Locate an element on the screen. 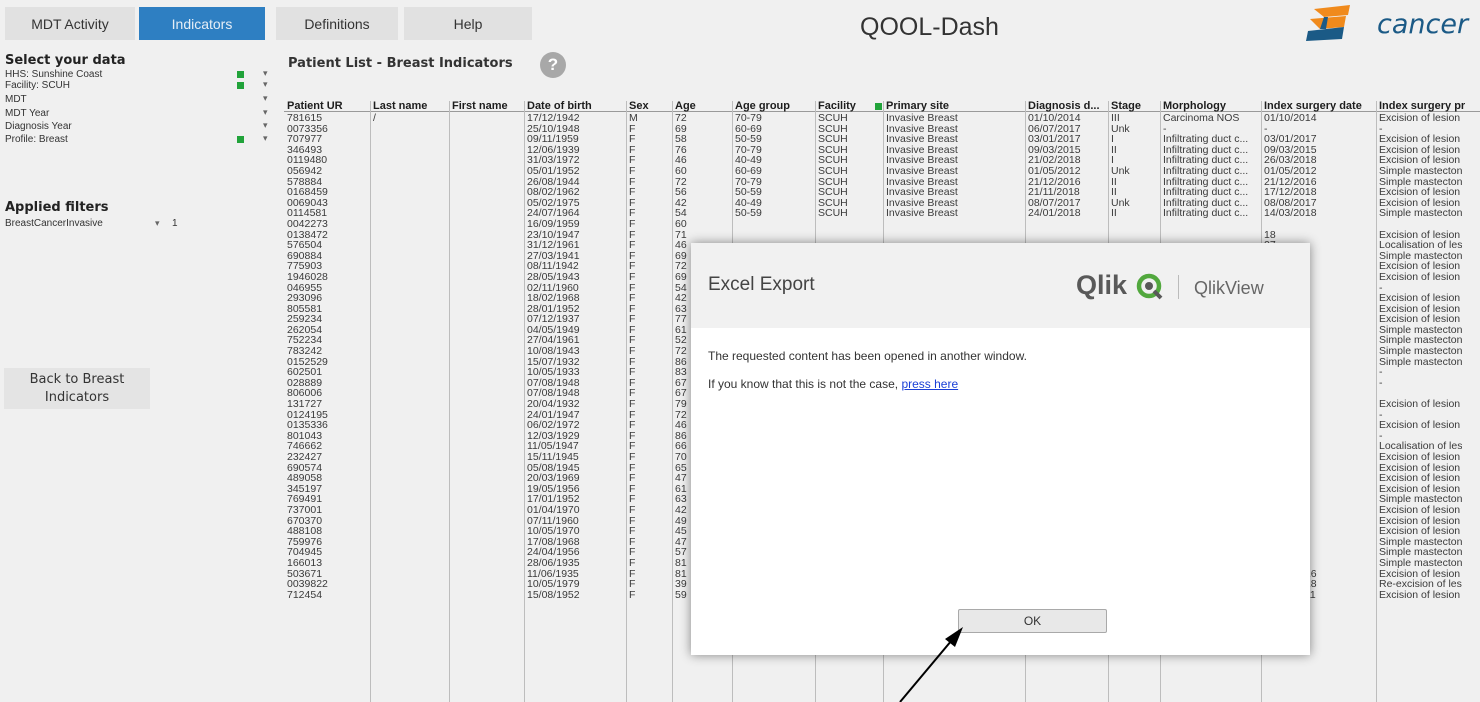 The height and width of the screenshot is (702, 1480). table-cell: 49 is located at coordinates (681, 521).